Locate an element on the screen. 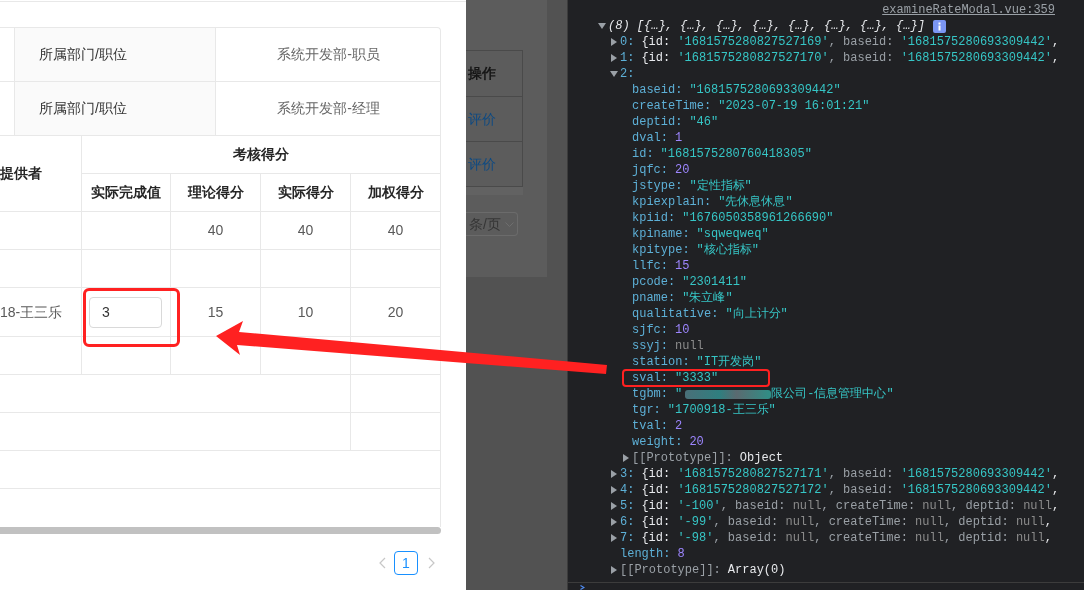 This screenshot has height=590, width=1084. object-preview: {id: '1681575280827527169', baseid: '1681575280693309442', is located at coordinates (850, 42).